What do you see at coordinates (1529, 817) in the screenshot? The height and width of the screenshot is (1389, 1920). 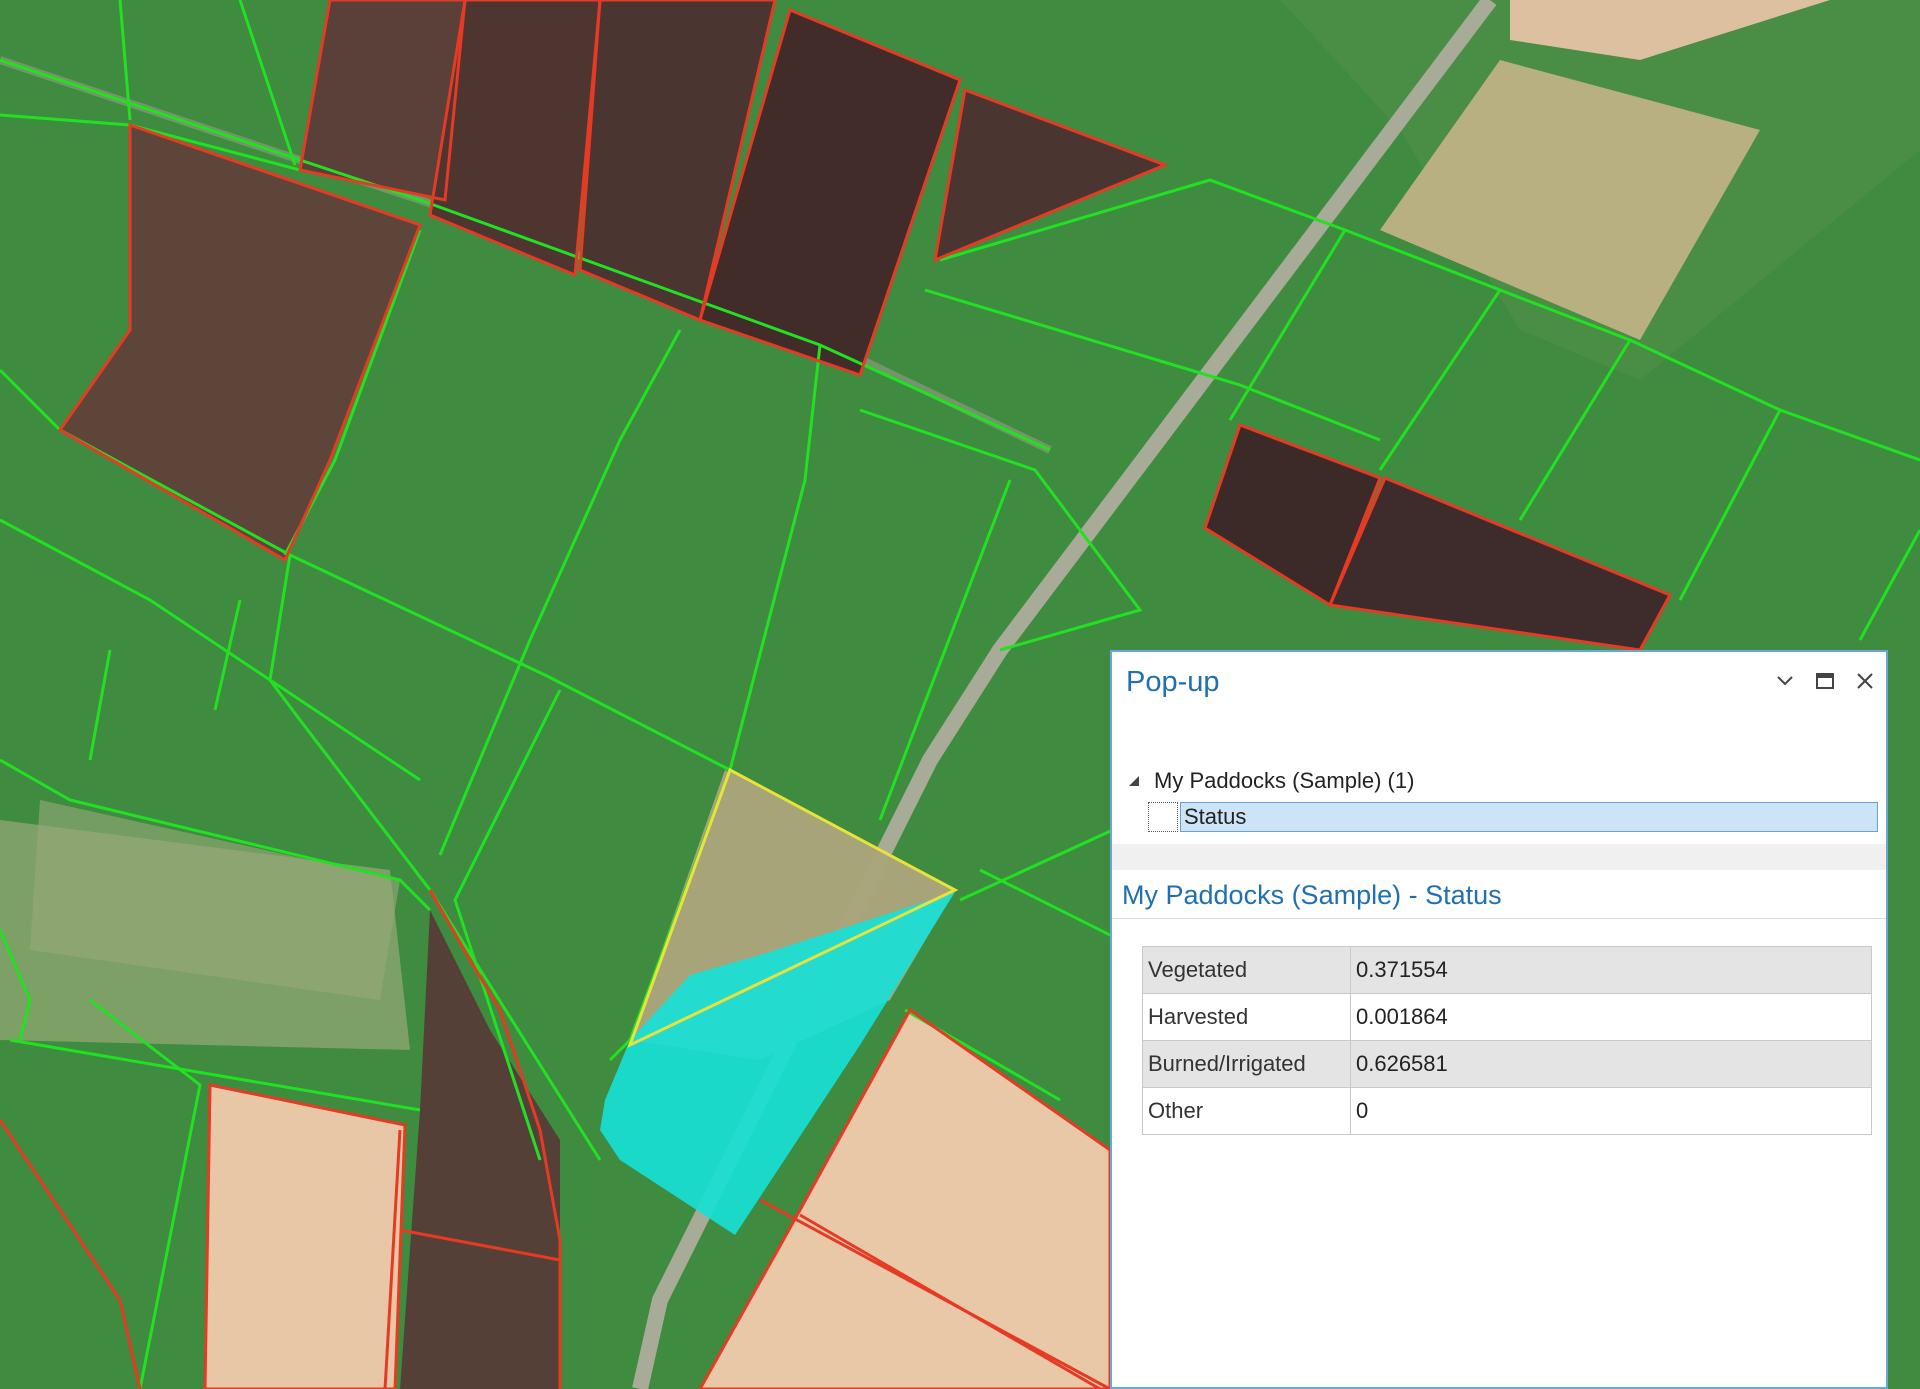 I see `feature-label: Status` at bounding box center [1529, 817].